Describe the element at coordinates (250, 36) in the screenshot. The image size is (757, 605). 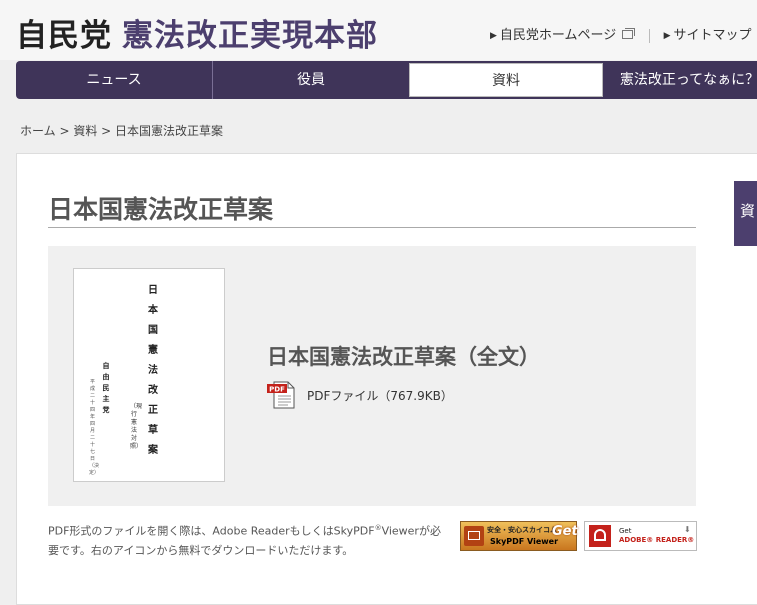
I see `logo-headquarters-name: 憲法改正実現本部` at that location.